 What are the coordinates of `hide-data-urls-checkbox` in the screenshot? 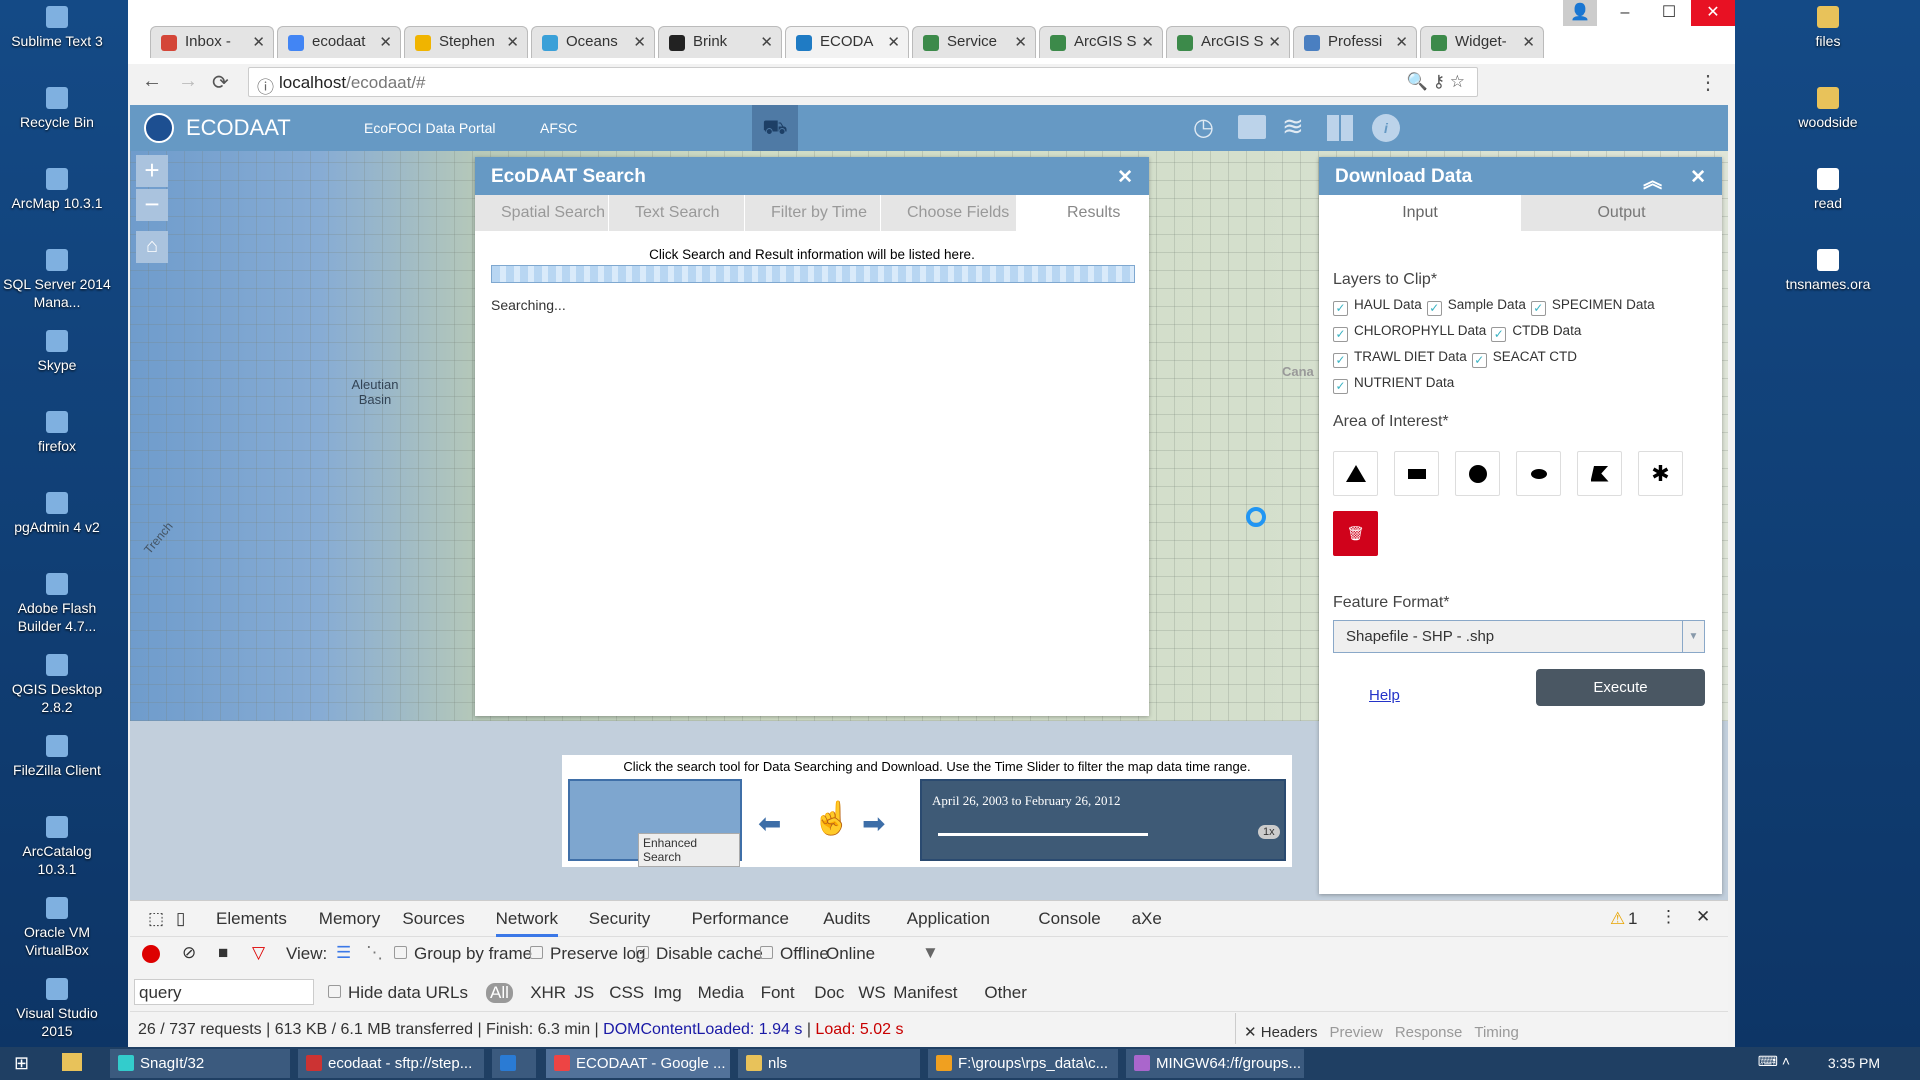 It's located at (334, 991).